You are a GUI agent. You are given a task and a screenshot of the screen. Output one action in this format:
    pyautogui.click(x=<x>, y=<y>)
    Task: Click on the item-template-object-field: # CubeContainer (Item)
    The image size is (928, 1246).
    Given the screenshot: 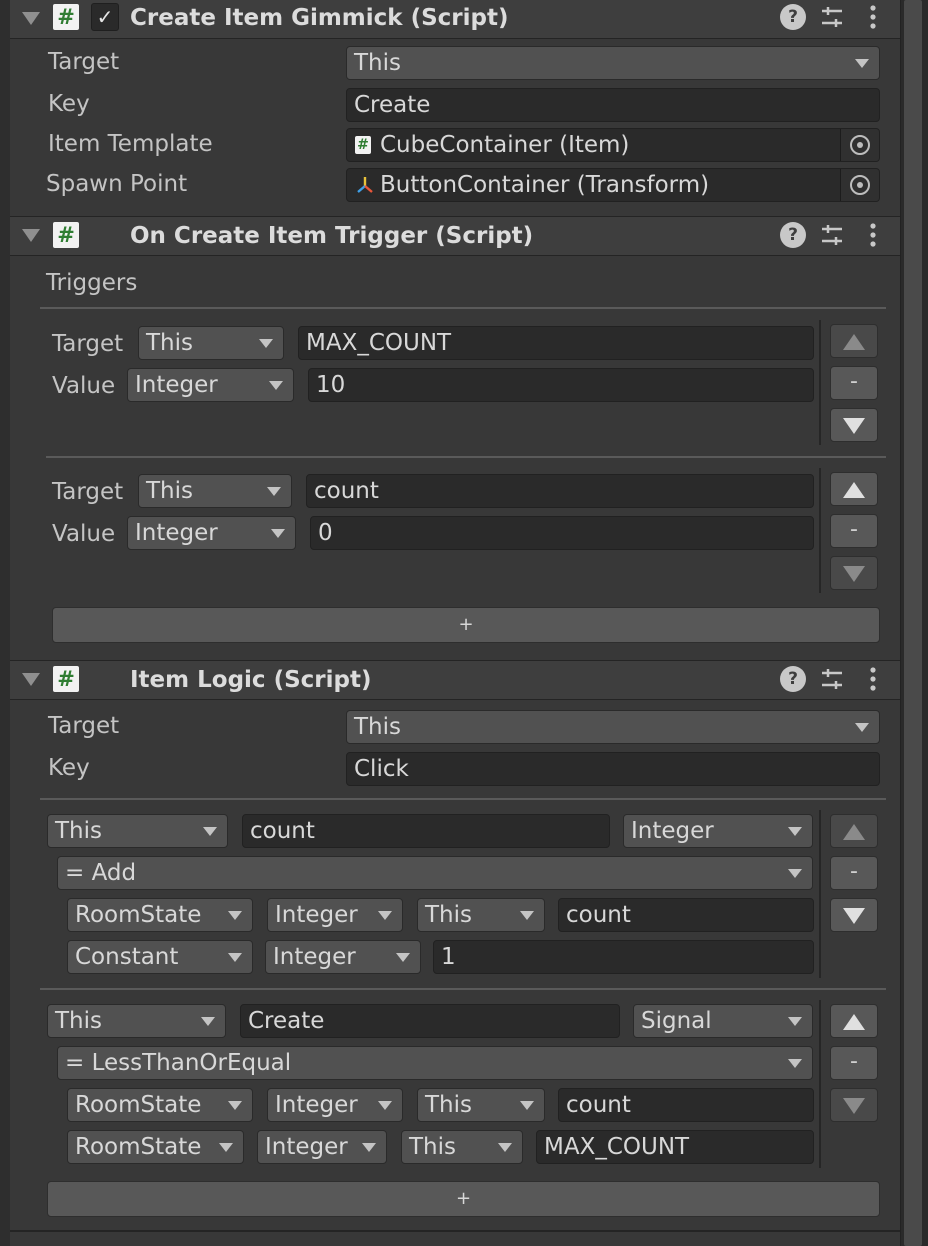 What is the action you would take?
    pyautogui.click(x=613, y=145)
    